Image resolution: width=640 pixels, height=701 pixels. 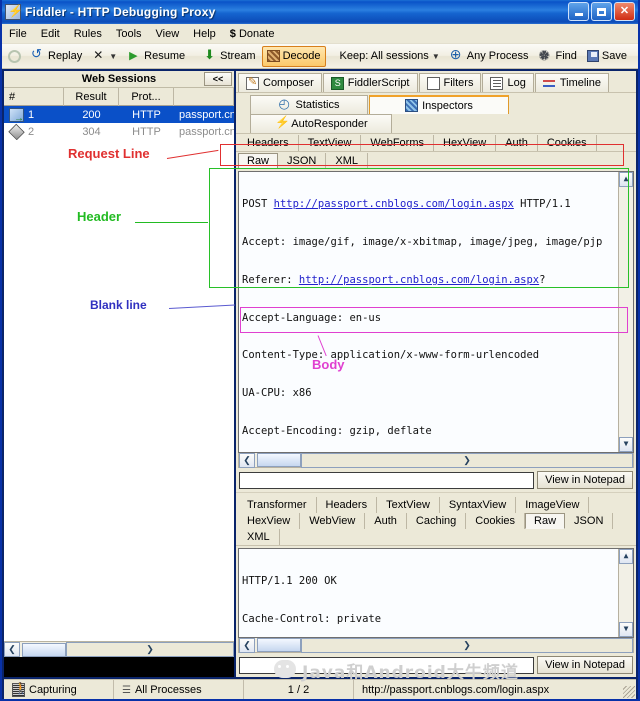 What do you see at coordinates (625, 593) in the screenshot?
I see `response-vertical-scrollbar: ▲ ▼` at bounding box center [625, 593].